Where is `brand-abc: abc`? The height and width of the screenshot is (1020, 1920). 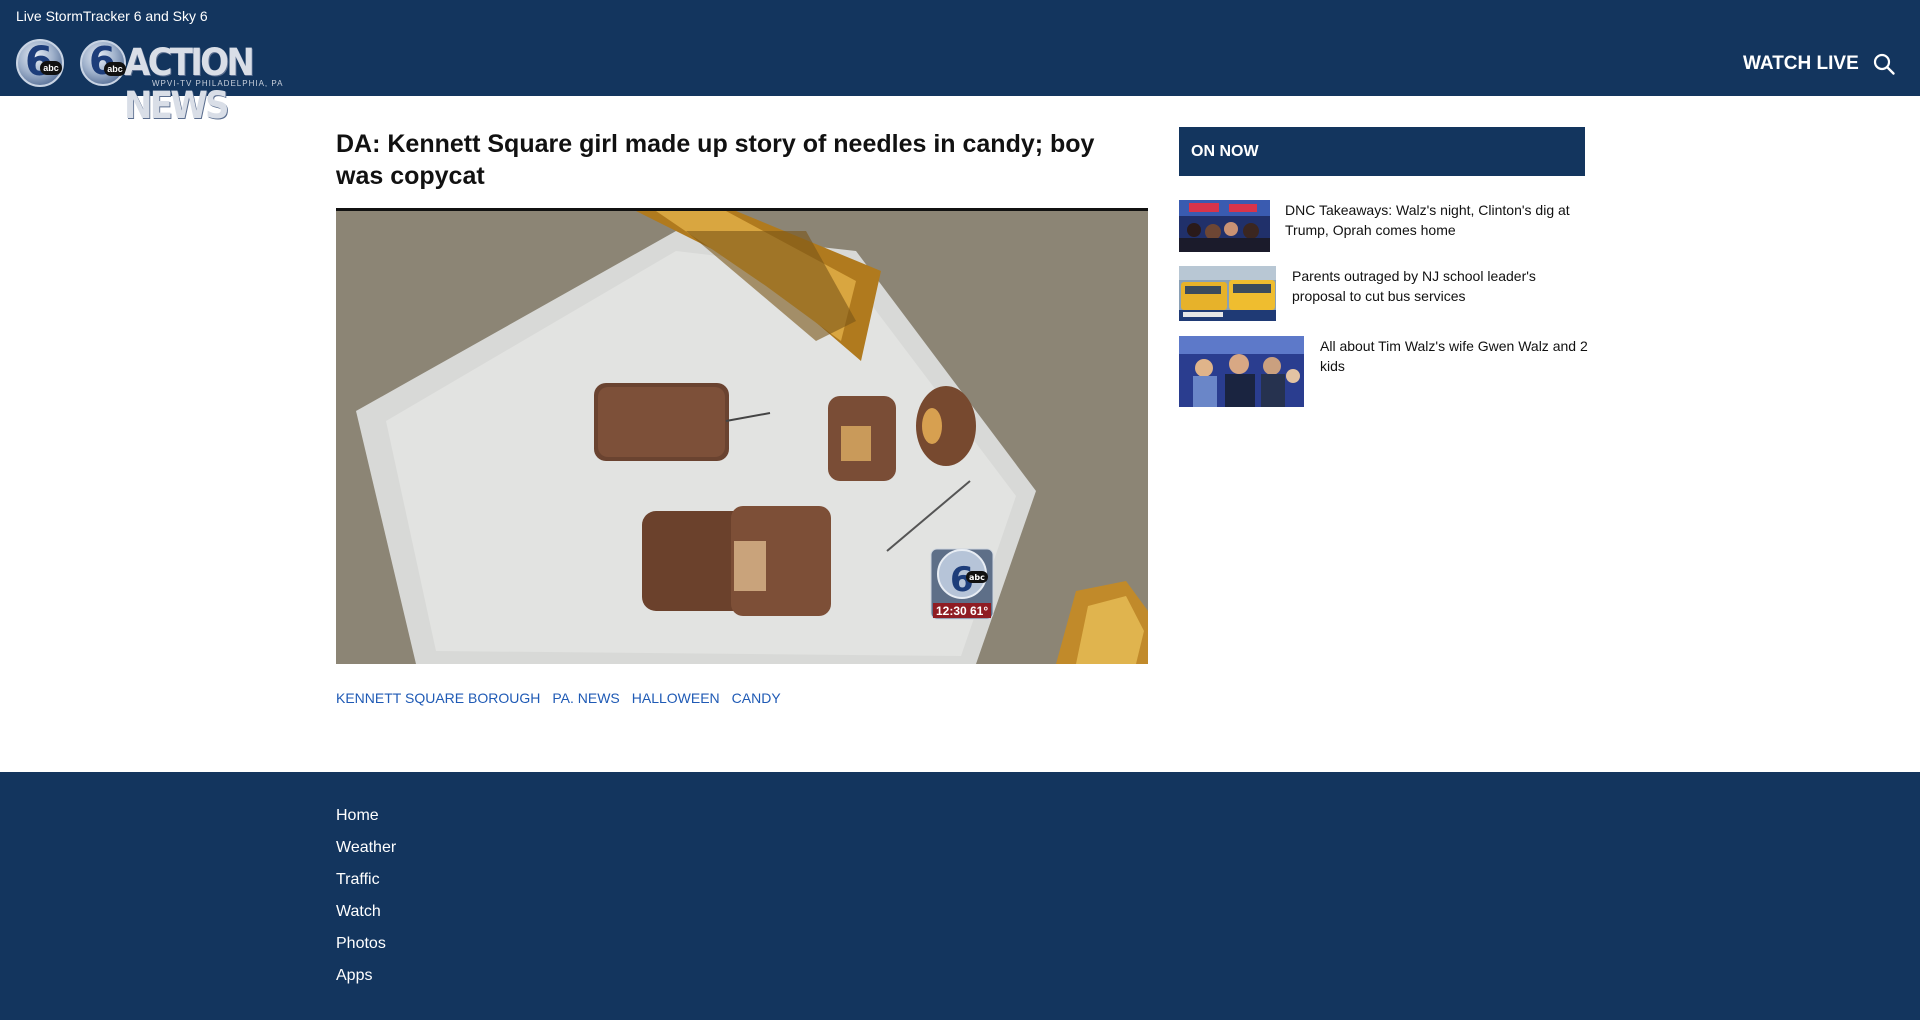 brand-abc: abc is located at coordinates (115, 69).